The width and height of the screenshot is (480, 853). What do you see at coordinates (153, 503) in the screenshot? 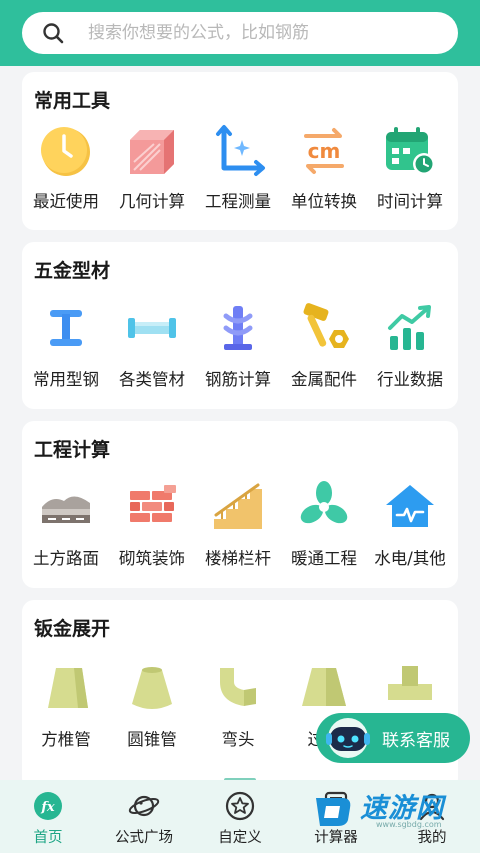
I see `brick-wall-icon` at bounding box center [153, 503].